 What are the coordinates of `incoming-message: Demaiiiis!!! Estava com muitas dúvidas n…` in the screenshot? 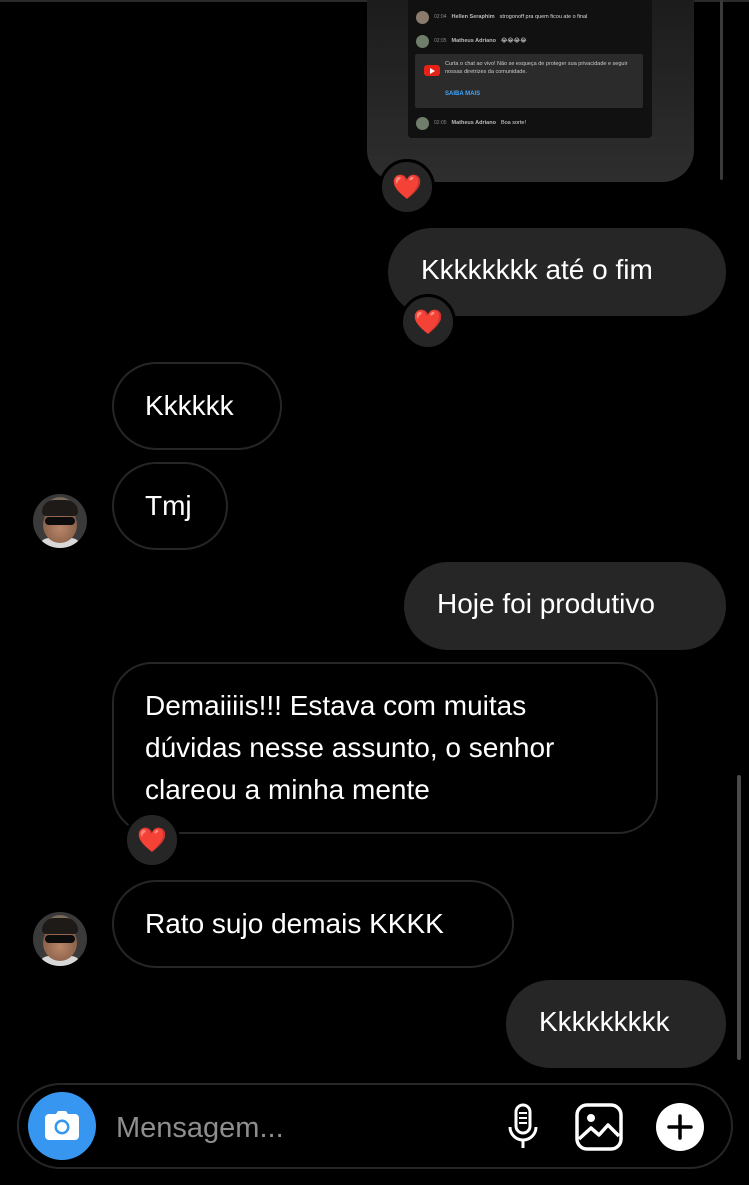 It's located at (385, 748).